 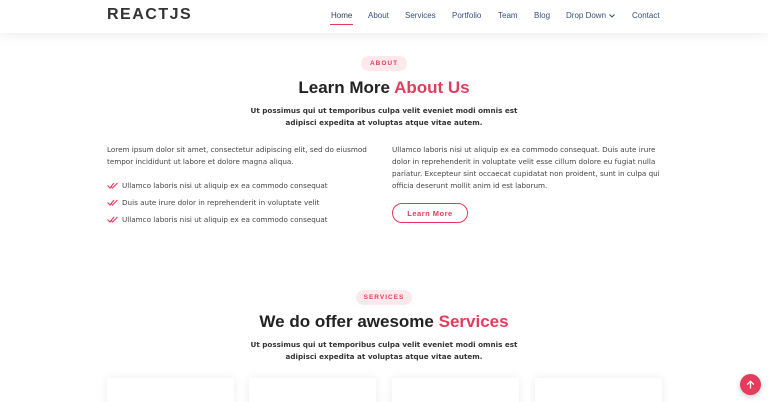 What do you see at coordinates (378, 15) in the screenshot?
I see `nav-item-about: About` at bounding box center [378, 15].